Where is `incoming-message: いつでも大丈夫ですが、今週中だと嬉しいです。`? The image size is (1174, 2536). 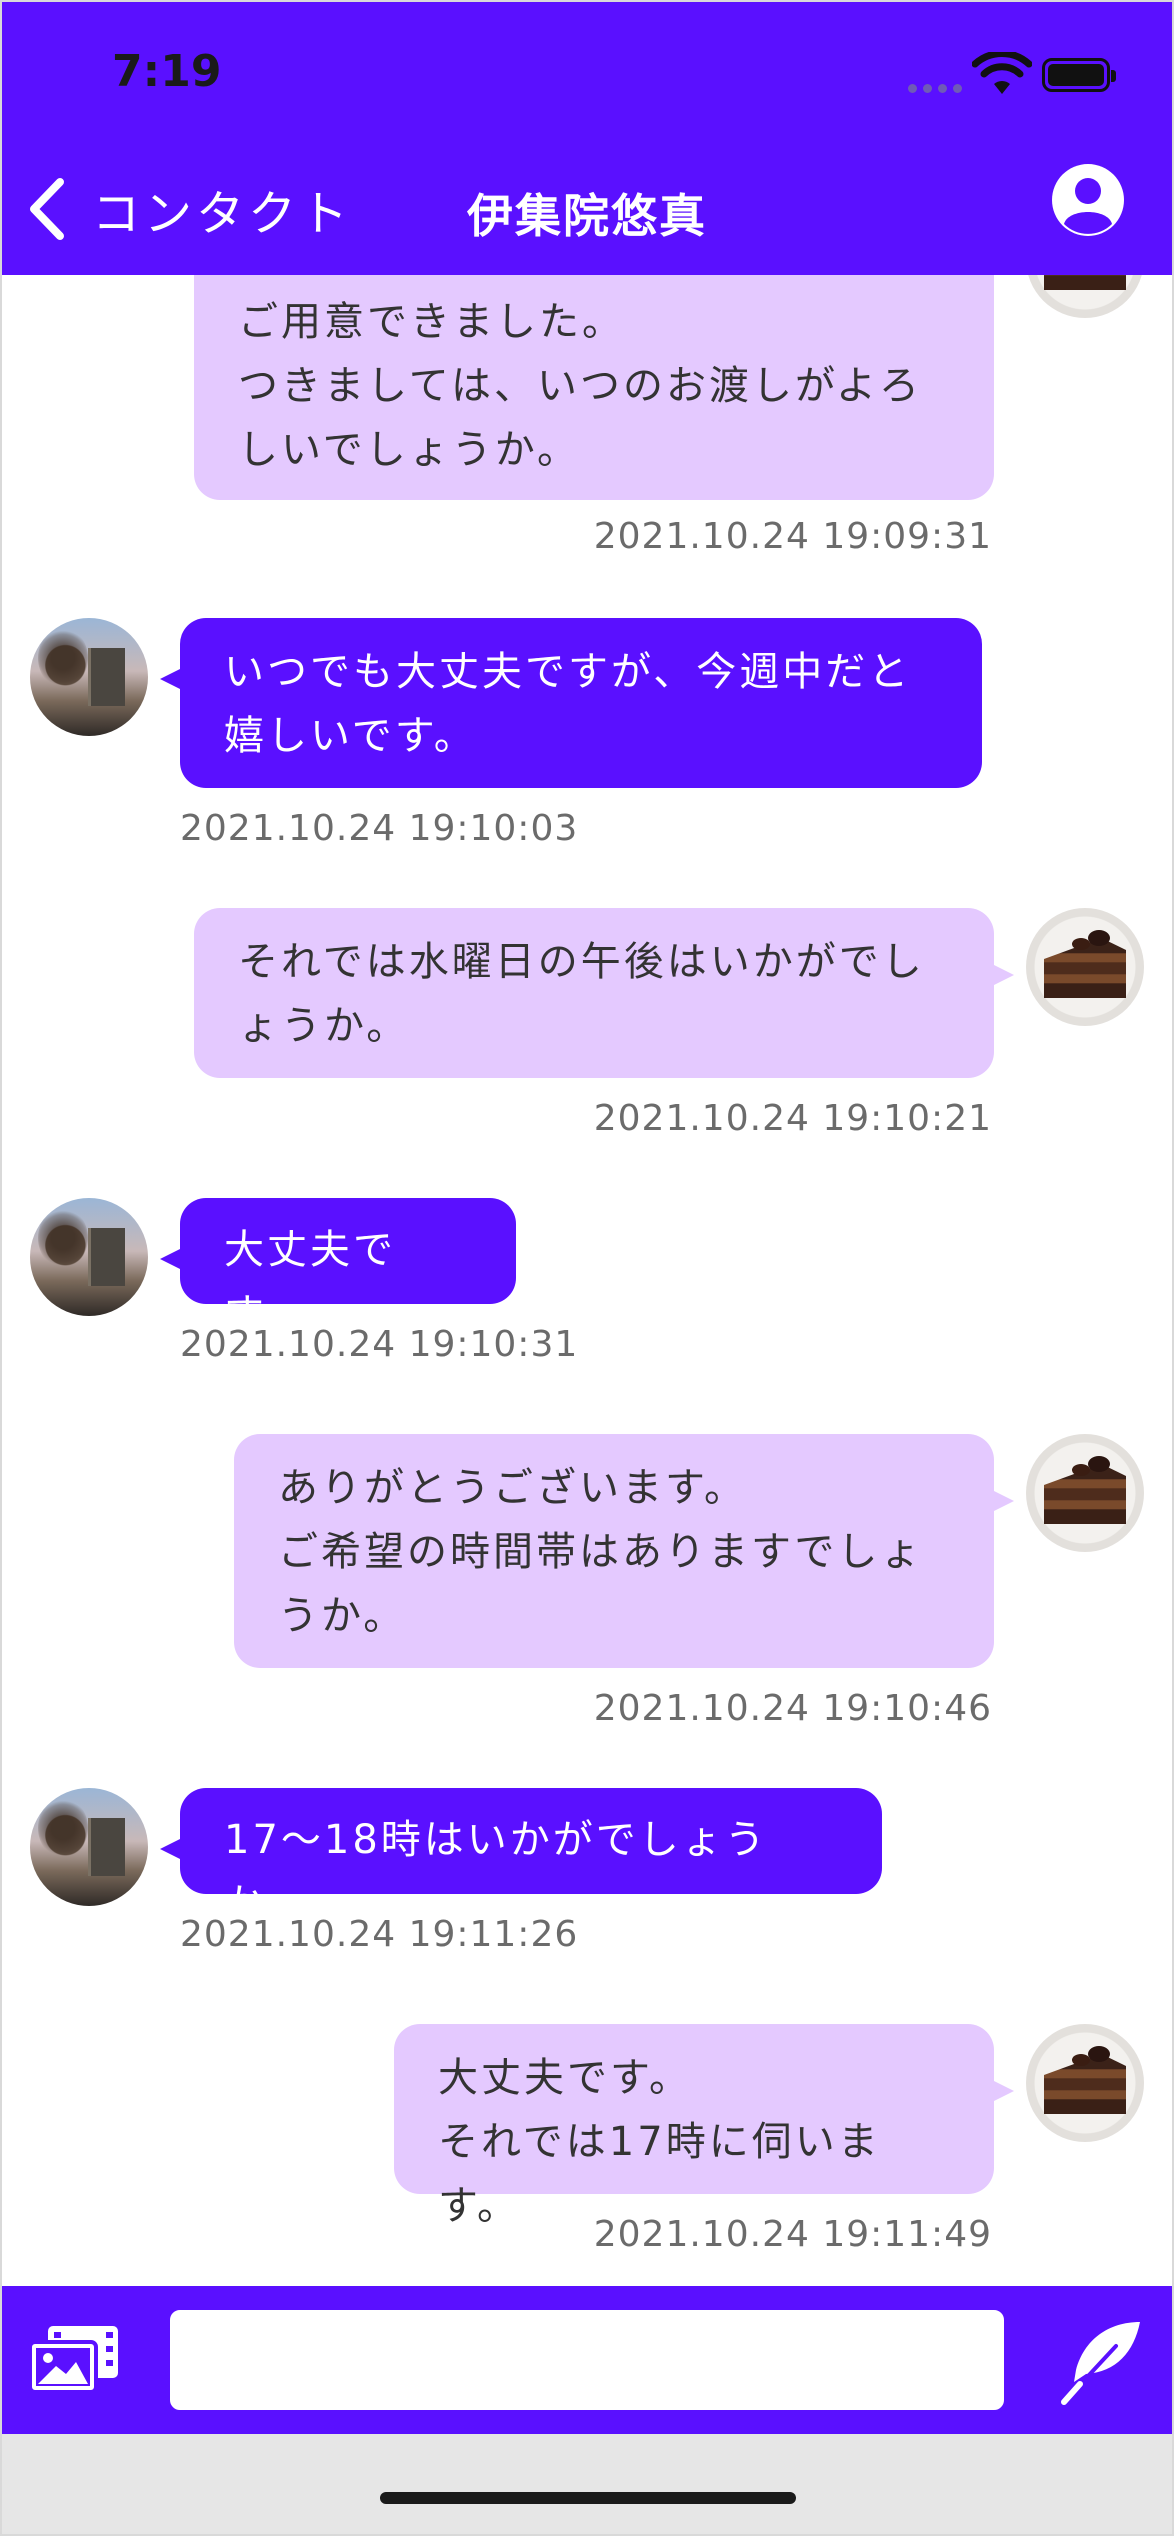 incoming-message: いつでも大丈夫ですが、今週中だと嬉しいです。 is located at coordinates (571, 703).